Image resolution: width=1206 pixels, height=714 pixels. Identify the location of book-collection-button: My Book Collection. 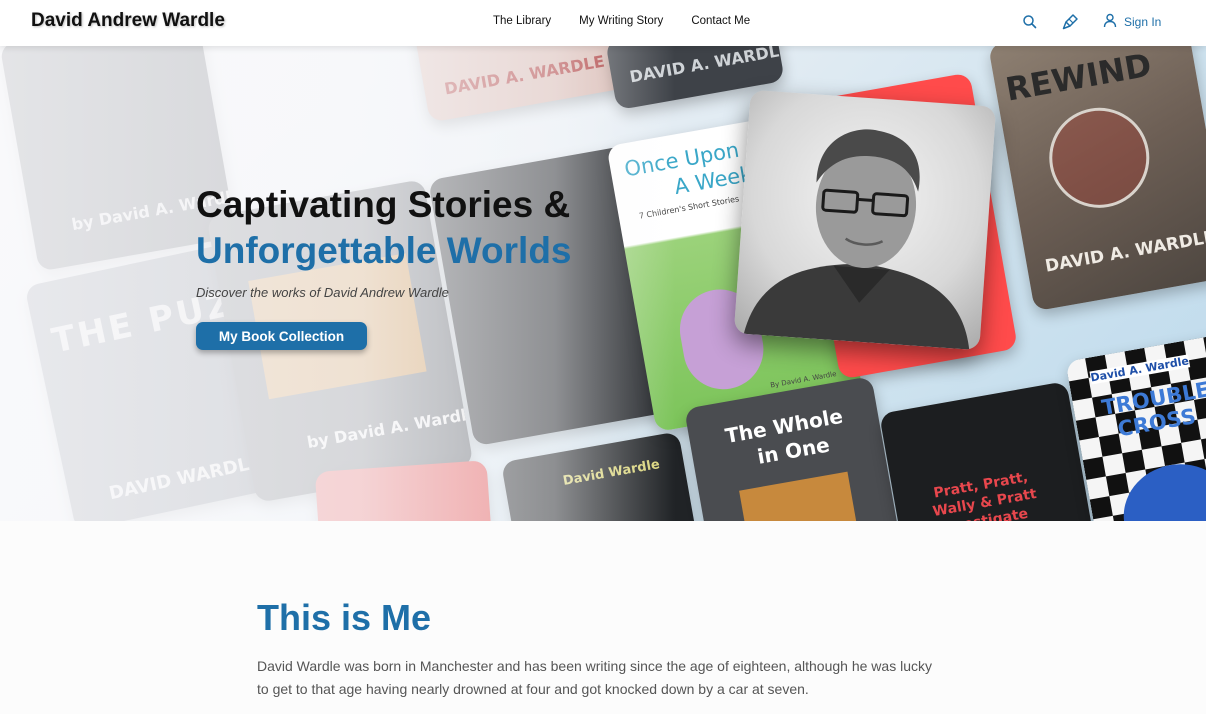
(281, 336).